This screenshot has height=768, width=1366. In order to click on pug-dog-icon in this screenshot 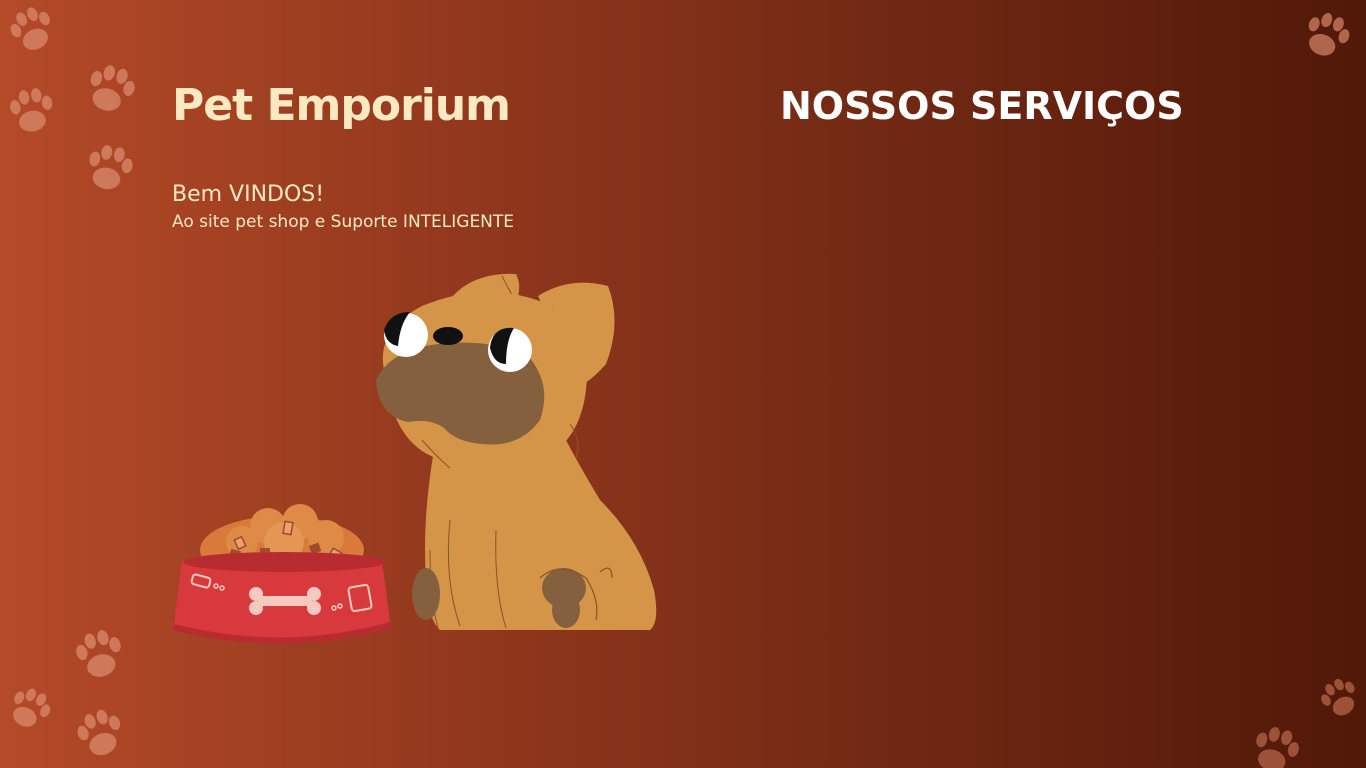, I will do `click(516, 451)`.